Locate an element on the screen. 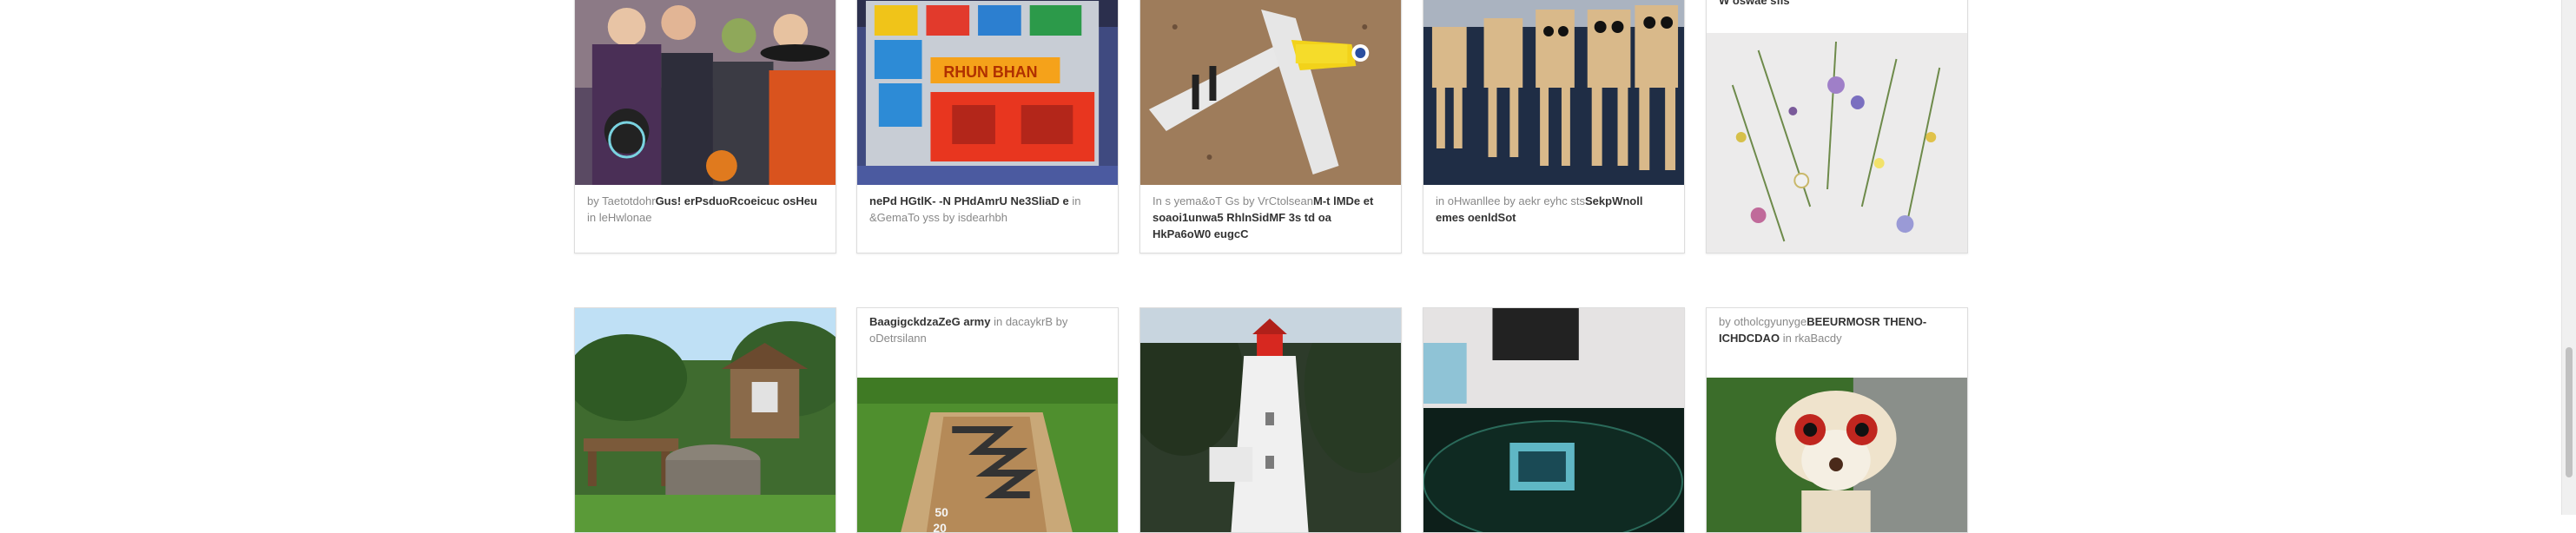 Image resolution: width=2576 pixels, height=533 pixels. project-title: nePd HGtlK- -N PHdAmrU Ne3SliaD e is located at coordinates (969, 201).